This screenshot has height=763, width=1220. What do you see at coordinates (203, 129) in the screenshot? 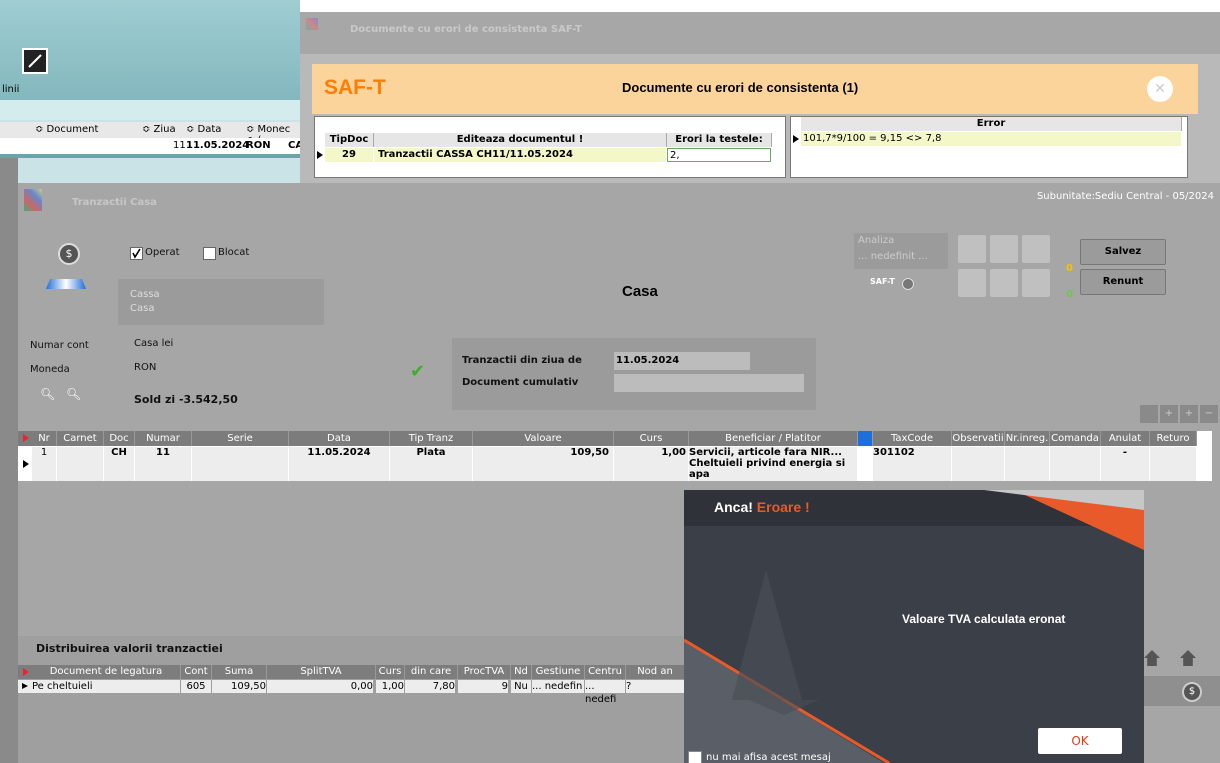
I see `col-data: ≎ Data` at bounding box center [203, 129].